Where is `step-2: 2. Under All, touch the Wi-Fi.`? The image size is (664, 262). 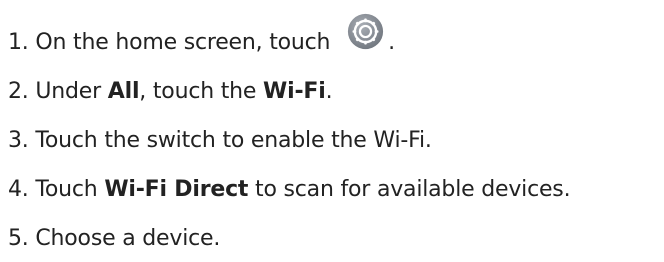 step-2: 2. Under All, touch the Wi-Fi. is located at coordinates (170, 92).